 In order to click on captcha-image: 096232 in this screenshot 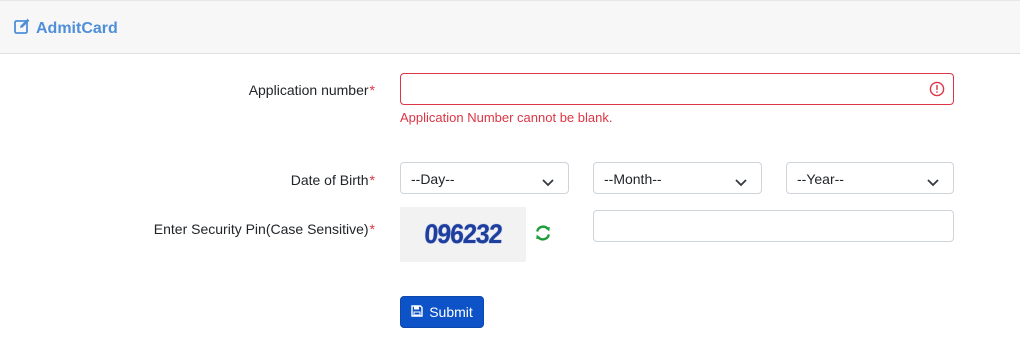, I will do `click(463, 234)`.